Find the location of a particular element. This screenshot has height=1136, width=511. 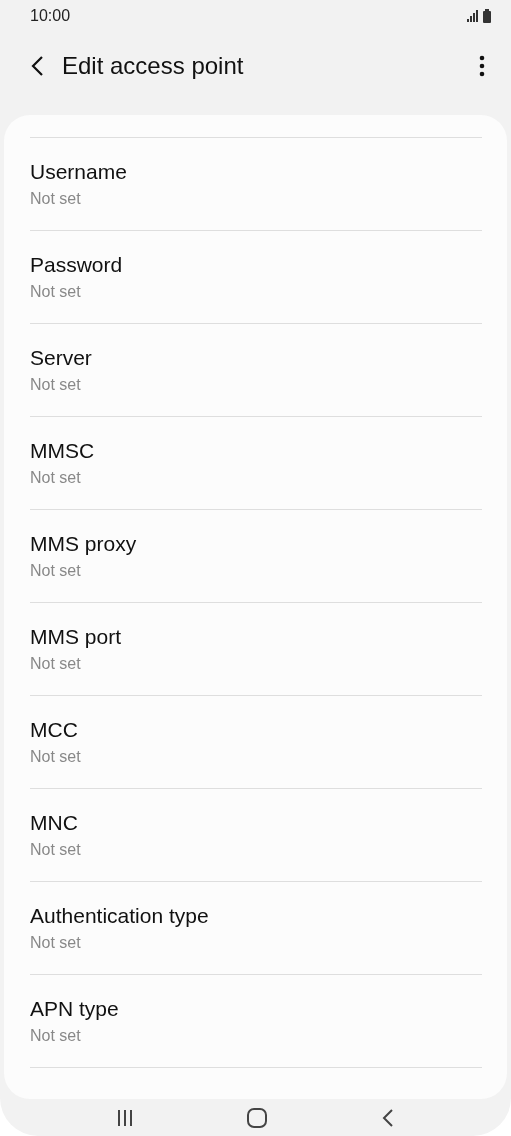

setting-label: MNC is located at coordinates (54, 823).